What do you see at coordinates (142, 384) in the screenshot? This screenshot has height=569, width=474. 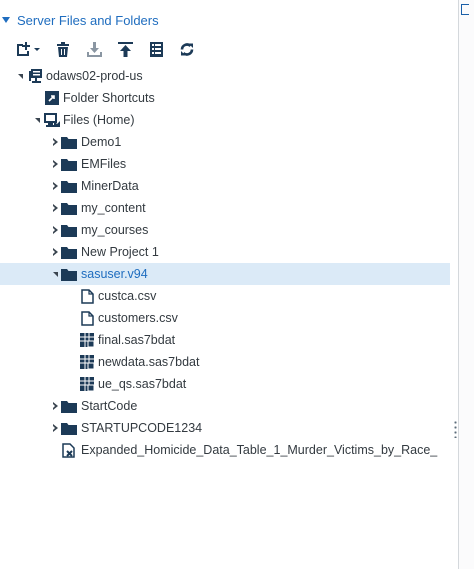 I see `tree-label: ue_qs.sas7bdat` at bounding box center [142, 384].